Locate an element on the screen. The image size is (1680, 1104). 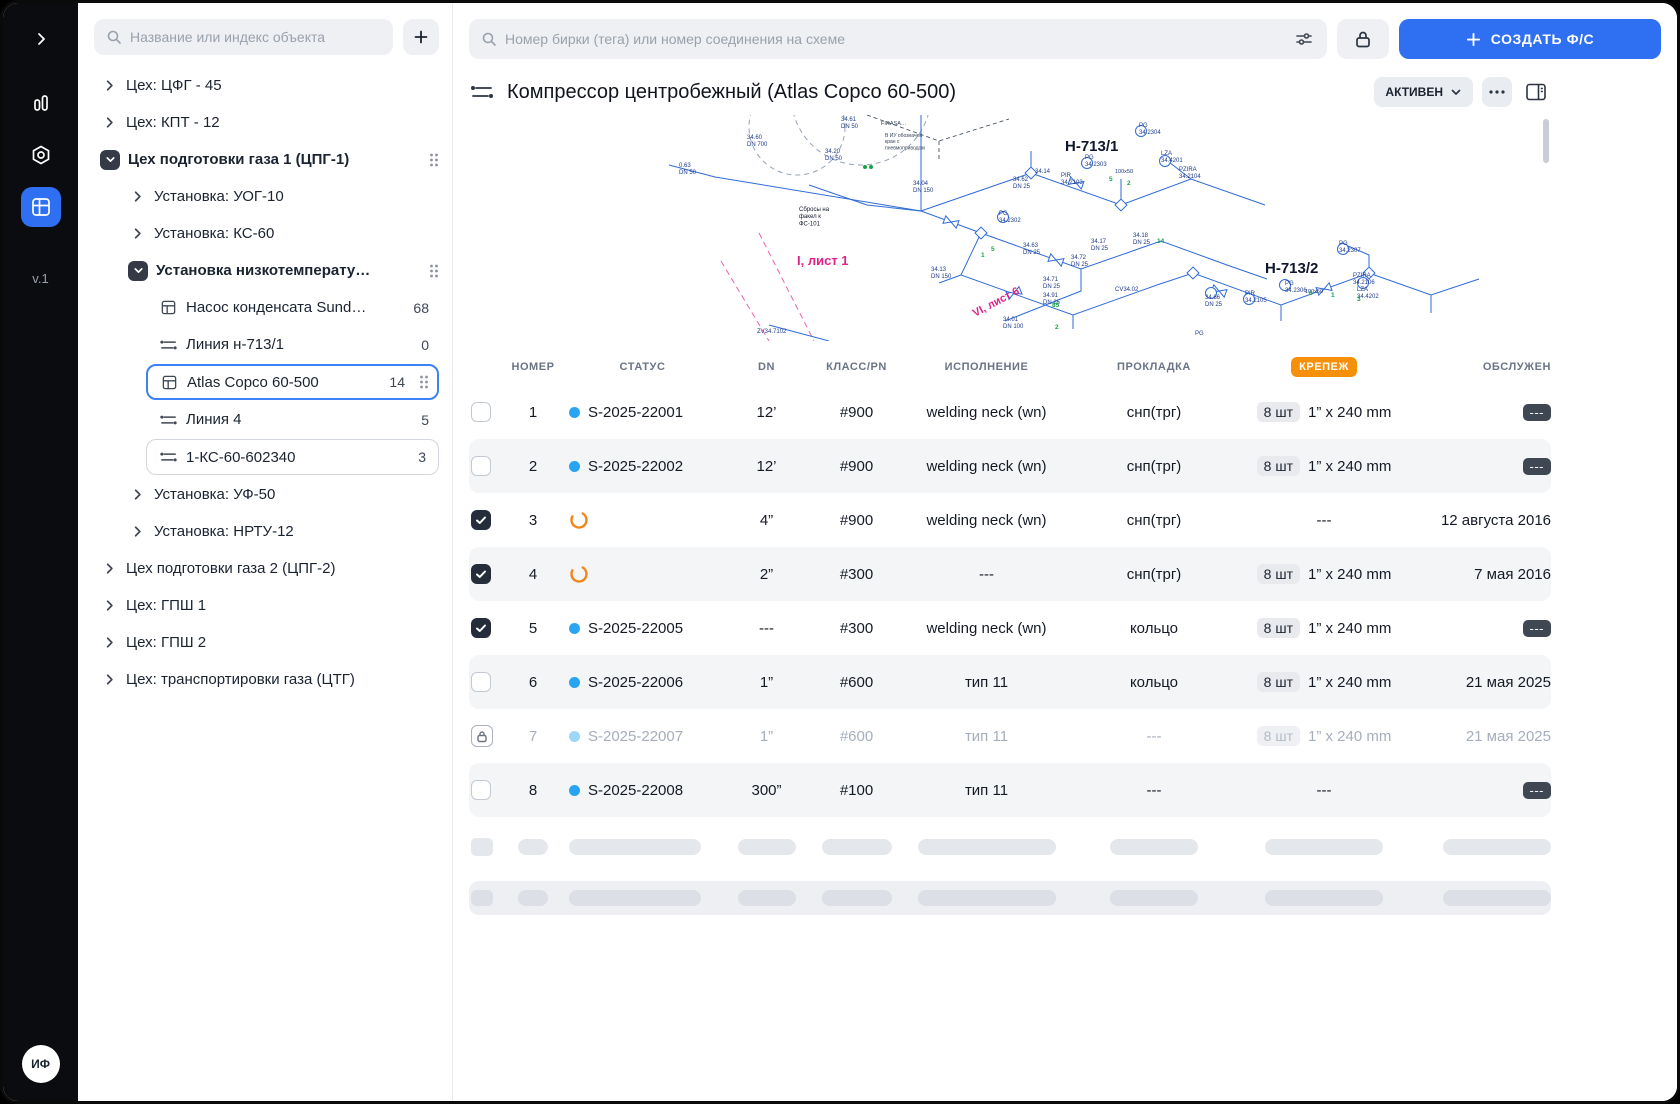
skeleton-row is located at coordinates (1010, 898).